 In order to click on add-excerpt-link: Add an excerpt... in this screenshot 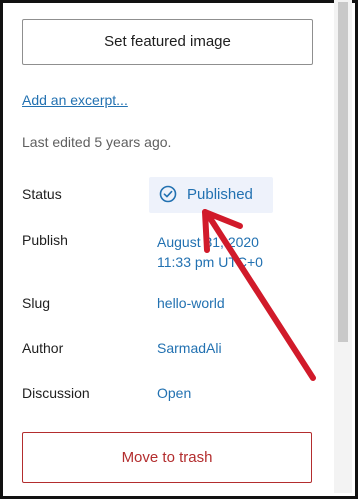, I will do `click(75, 100)`.